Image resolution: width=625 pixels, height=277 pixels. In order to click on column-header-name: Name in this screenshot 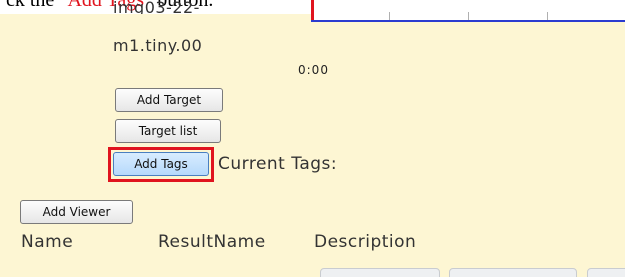, I will do `click(47, 242)`.